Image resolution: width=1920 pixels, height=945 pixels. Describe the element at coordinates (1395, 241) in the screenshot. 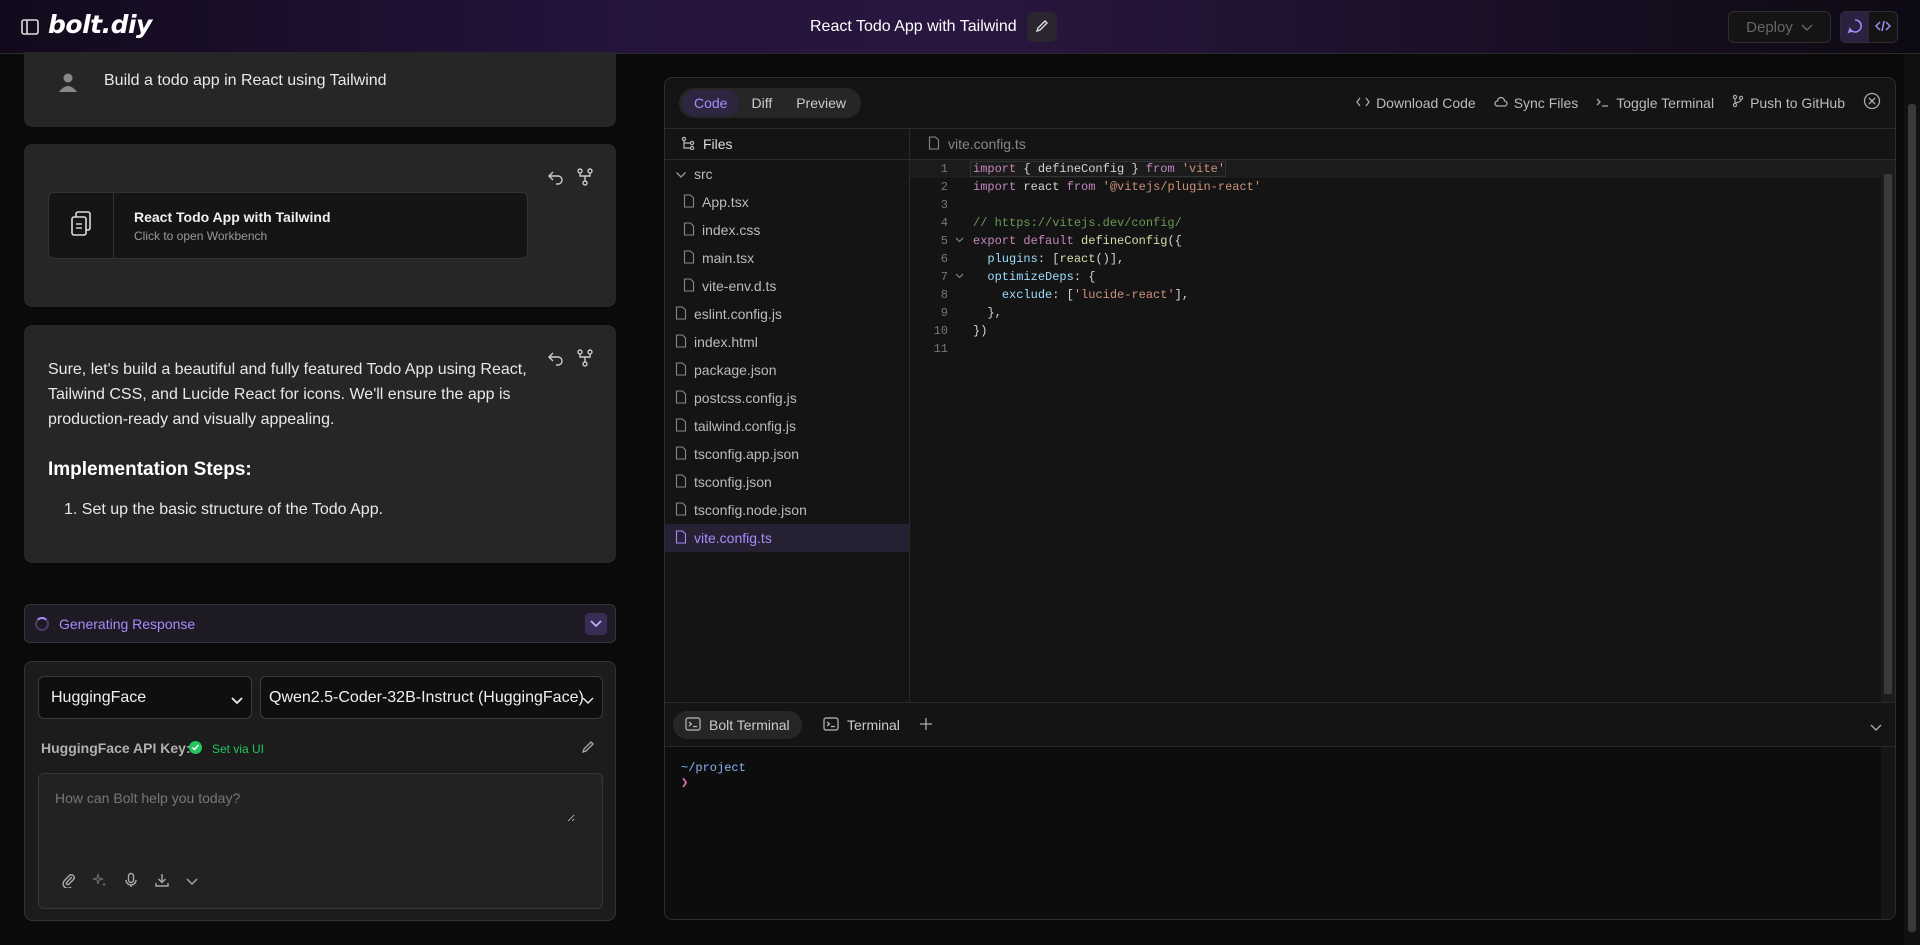

I see `code-line: 5 export default defineConfig({` at that location.